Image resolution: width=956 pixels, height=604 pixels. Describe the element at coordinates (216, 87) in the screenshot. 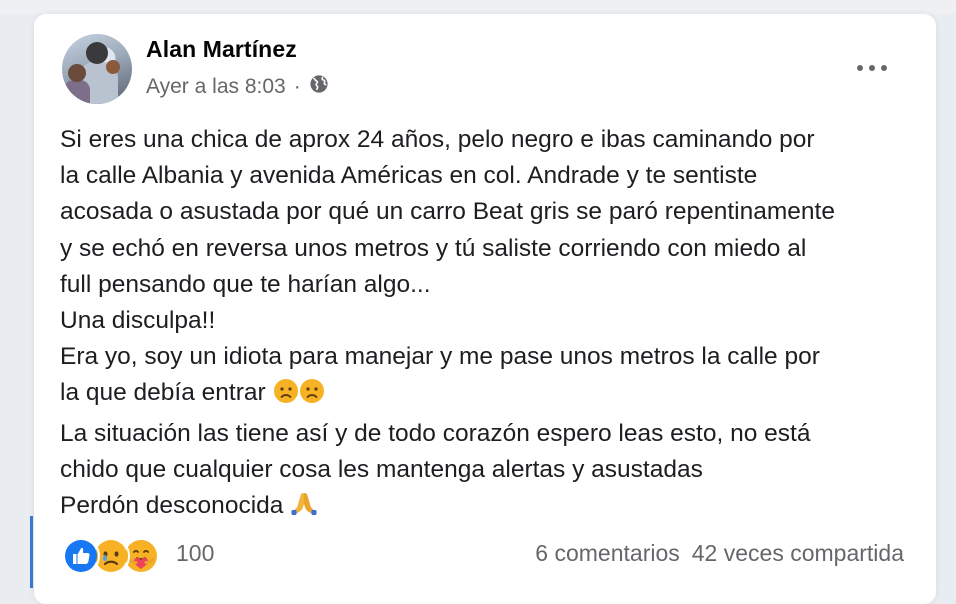

I see `post-timestamp: Ayer a las 8:03` at that location.